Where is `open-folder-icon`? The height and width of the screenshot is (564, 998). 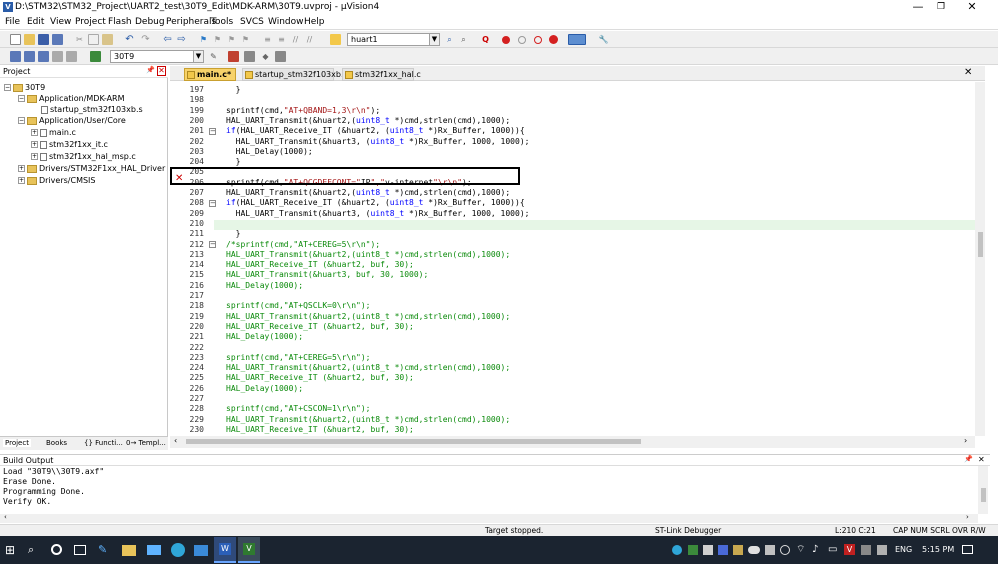
open-folder-icon is located at coordinates (29, 39).